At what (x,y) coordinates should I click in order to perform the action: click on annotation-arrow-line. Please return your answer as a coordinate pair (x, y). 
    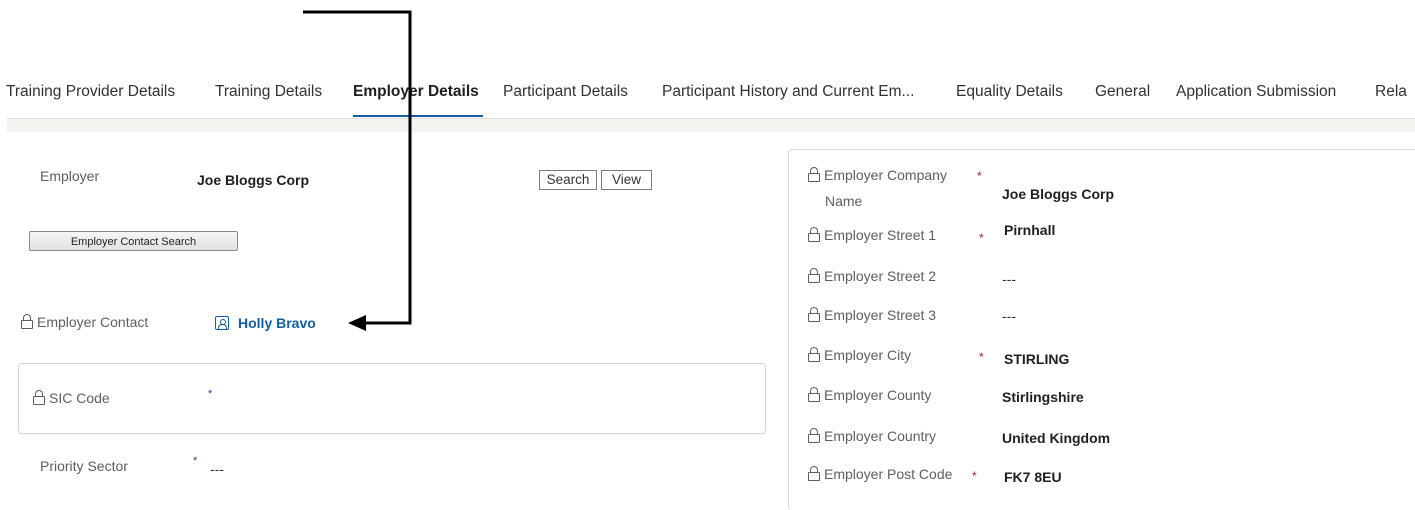
    Looking at the image, I should click on (357, 167).